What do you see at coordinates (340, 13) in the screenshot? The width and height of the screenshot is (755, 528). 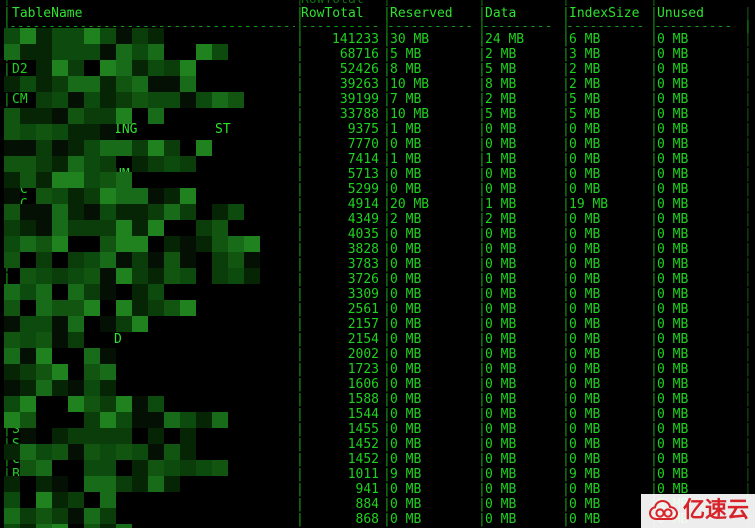 I see `column-header-rowtotal: RowTotal` at bounding box center [340, 13].